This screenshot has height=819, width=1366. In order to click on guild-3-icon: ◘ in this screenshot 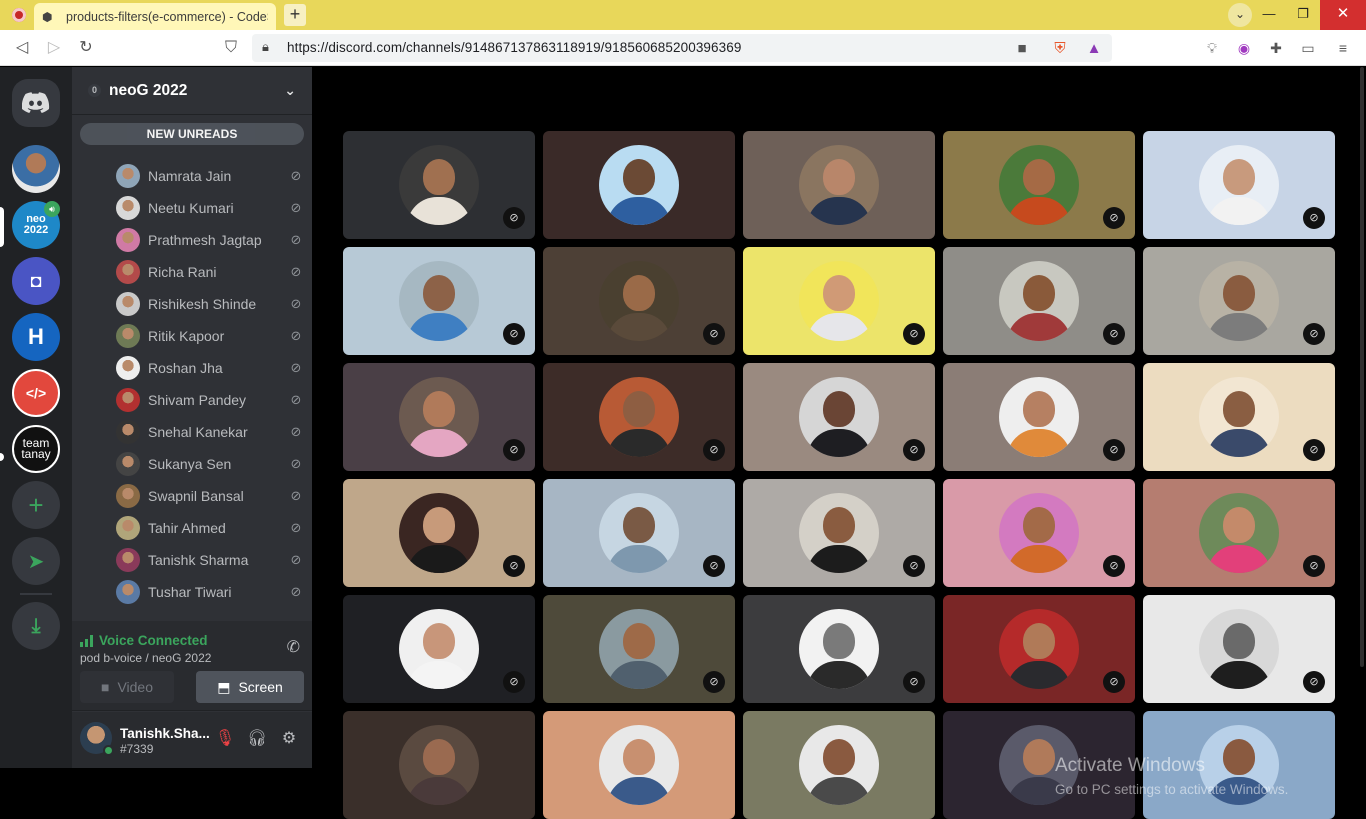, I will do `click(36, 281)`.